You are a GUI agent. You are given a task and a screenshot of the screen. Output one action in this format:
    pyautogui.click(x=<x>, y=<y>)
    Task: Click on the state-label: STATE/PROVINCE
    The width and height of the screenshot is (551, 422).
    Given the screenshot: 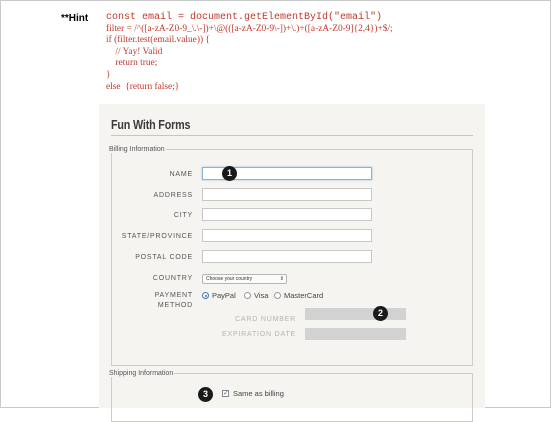 What is the action you would take?
    pyautogui.click(x=157, y=236)
    